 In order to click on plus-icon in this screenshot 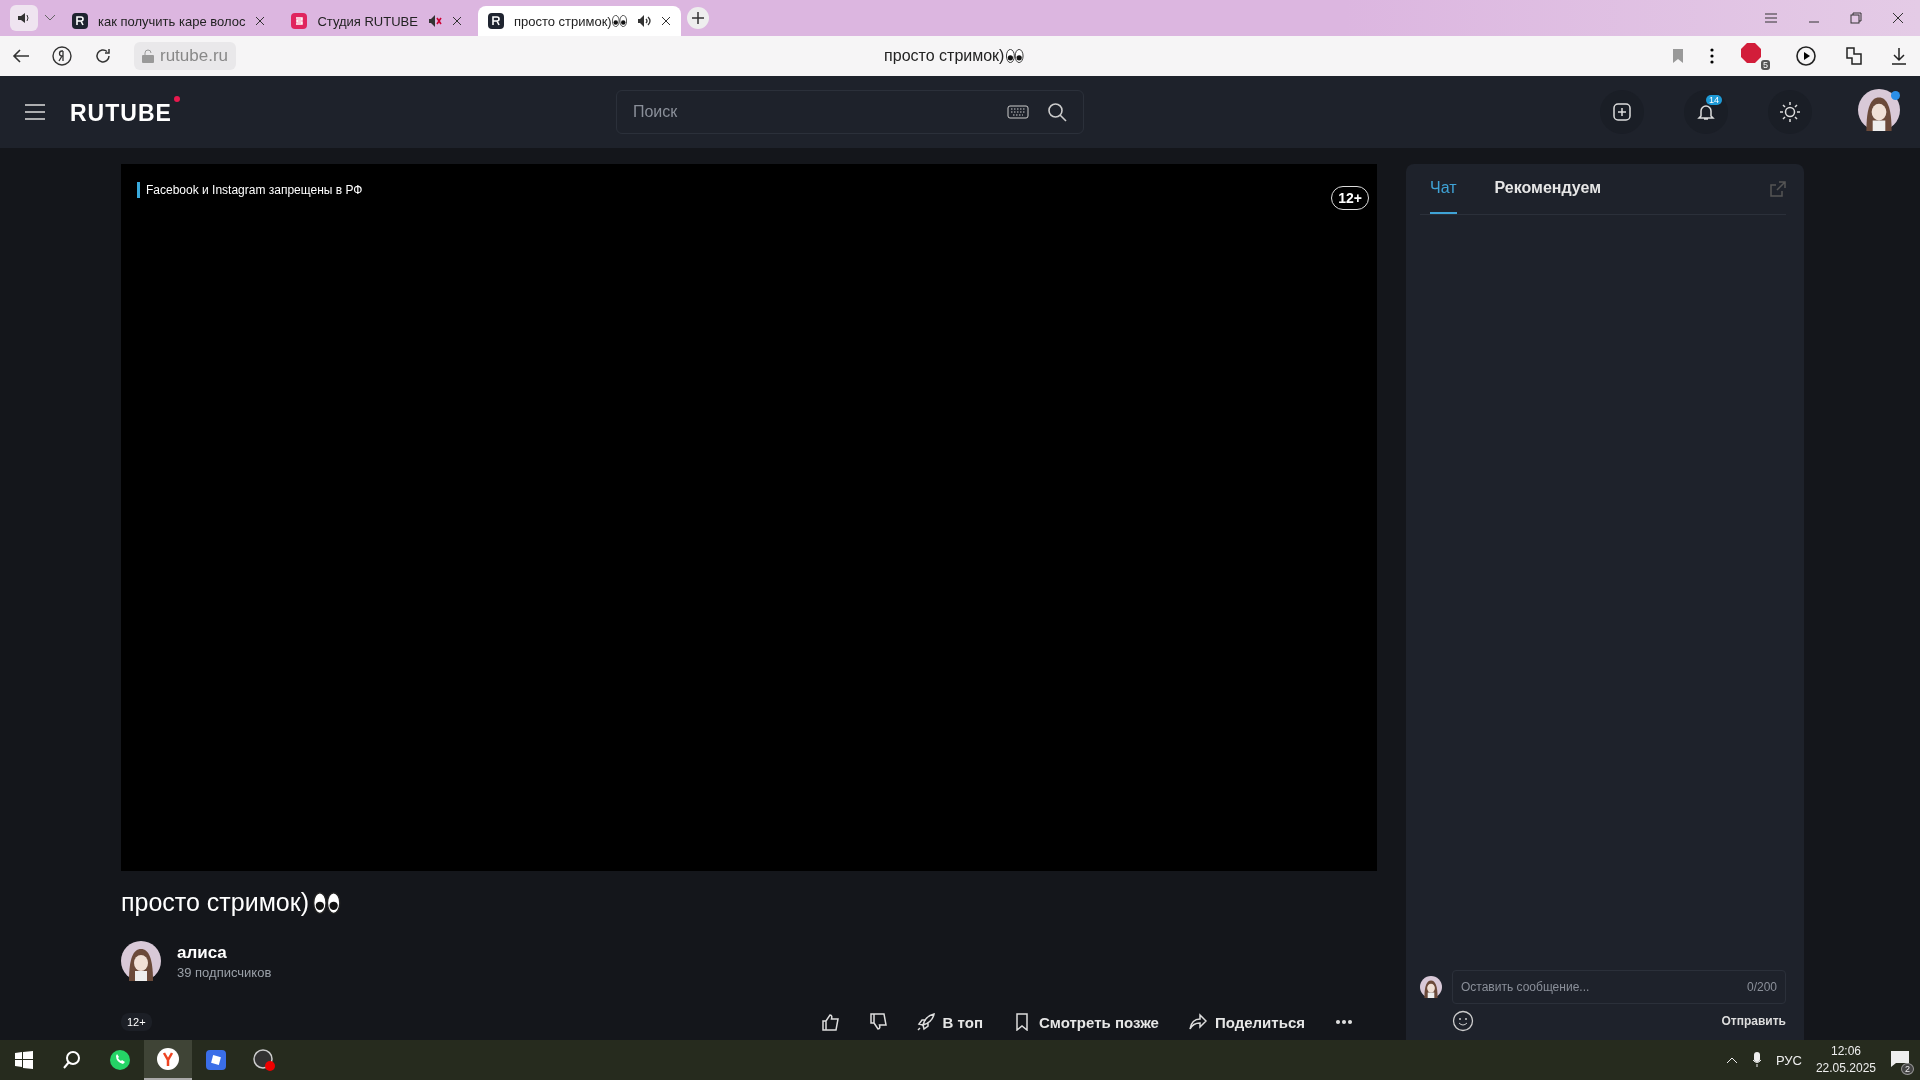, I will do `click(1622, 112)`.